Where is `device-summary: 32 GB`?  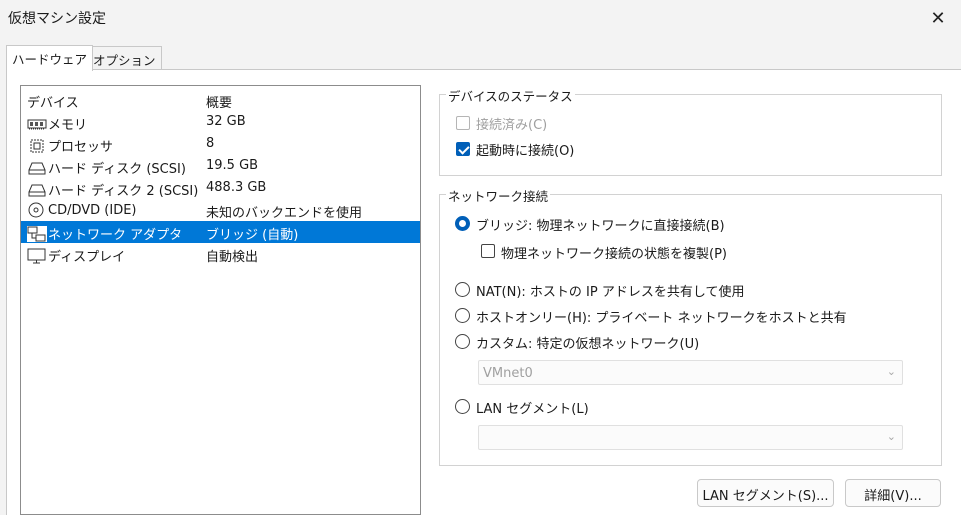 device-summary: 32 GB is located at coordinates (226, 121).